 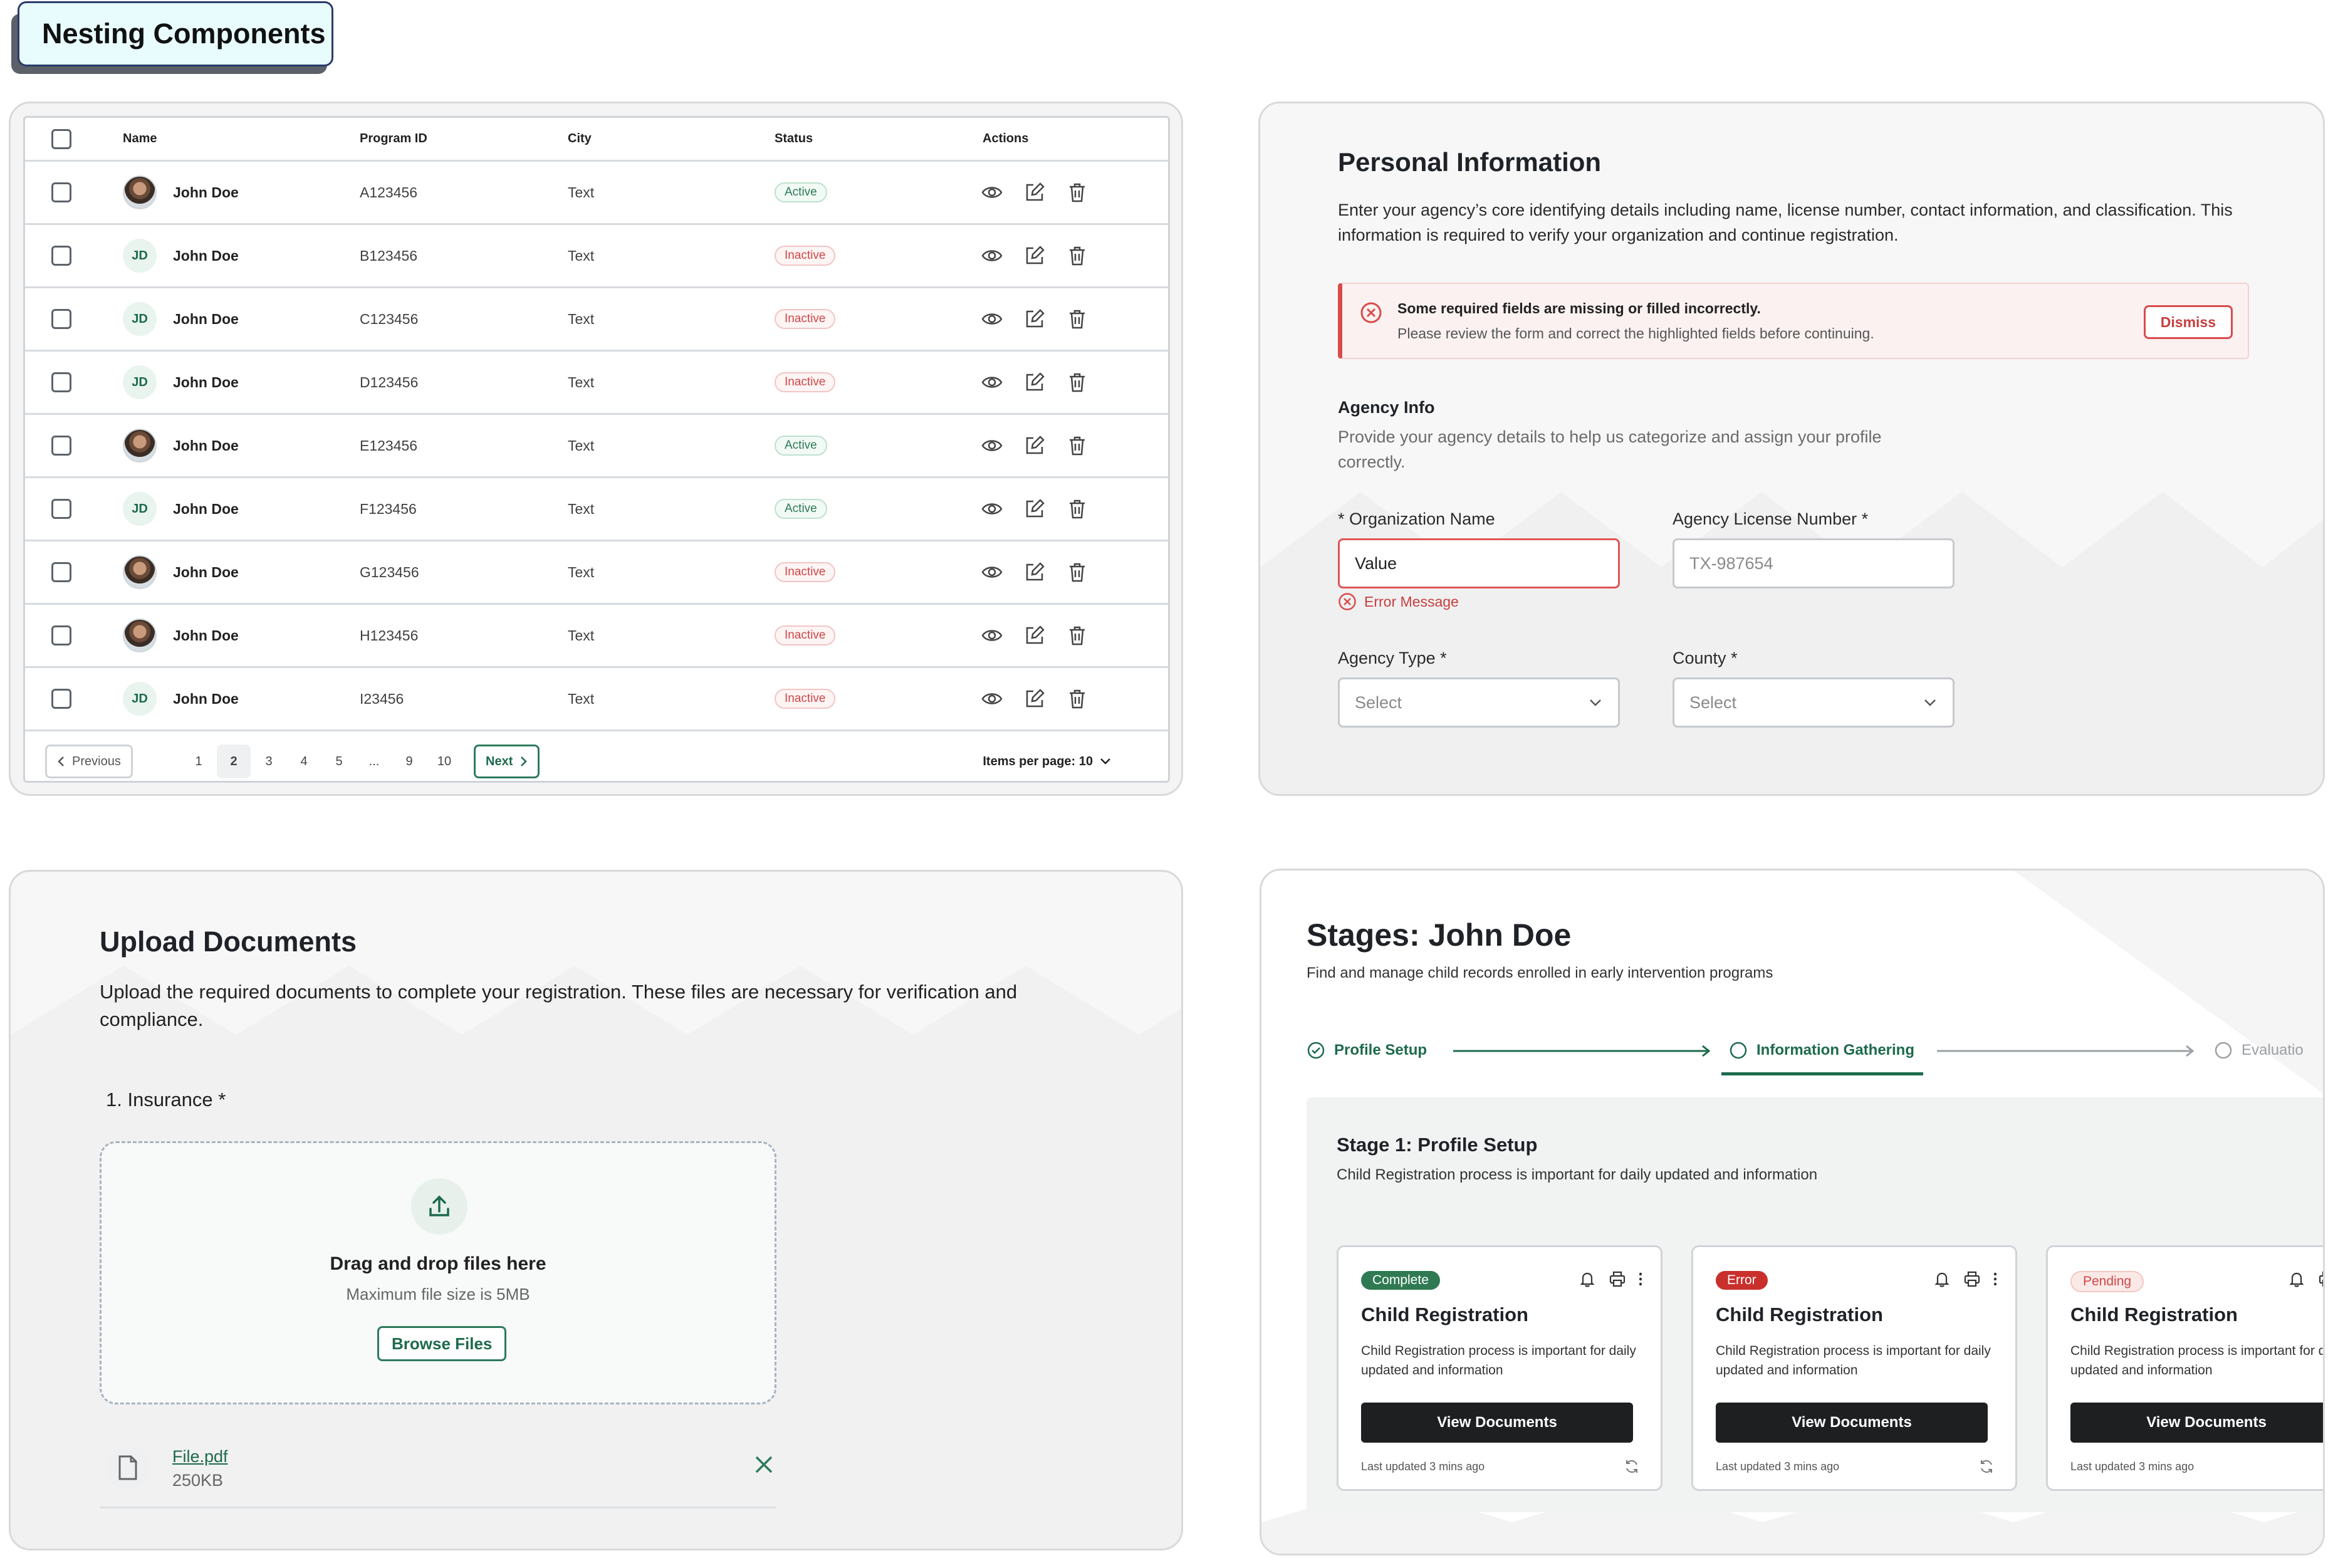 I want to click on agency-type-select: Select, so click(x=1479, y=702).